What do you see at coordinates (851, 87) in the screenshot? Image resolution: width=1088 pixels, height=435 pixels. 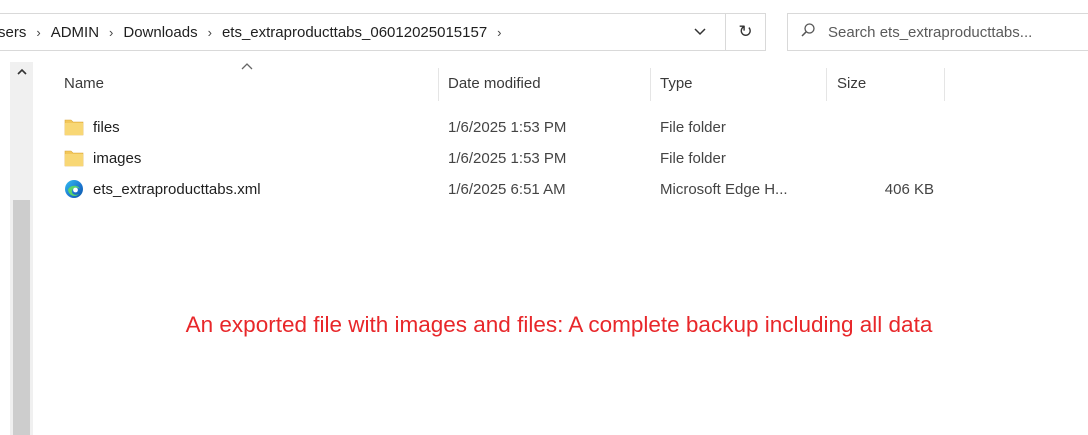 I see `column-header-size: Size` at bounding box center [851, 87].